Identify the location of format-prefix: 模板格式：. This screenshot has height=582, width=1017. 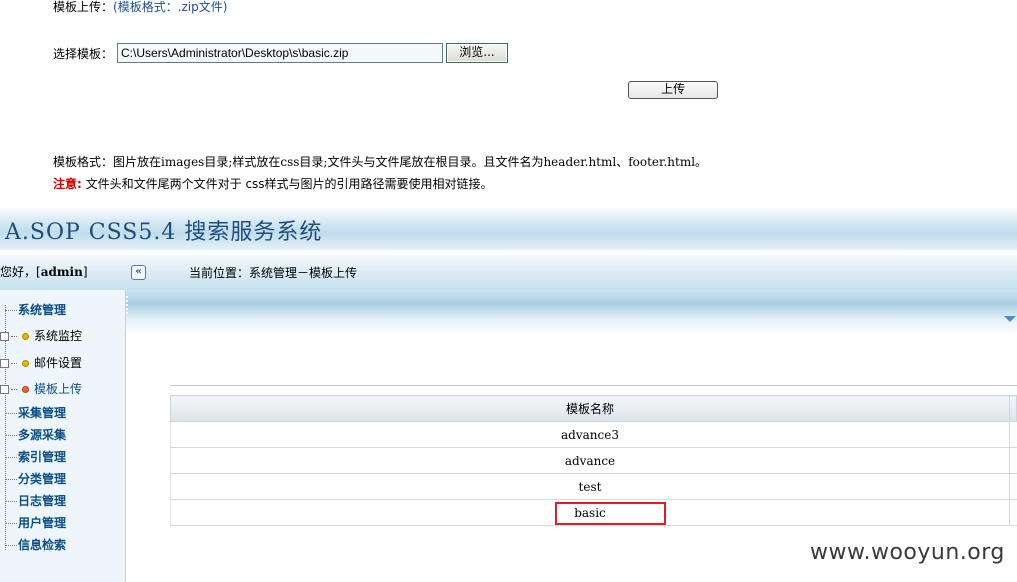
(83, 162).